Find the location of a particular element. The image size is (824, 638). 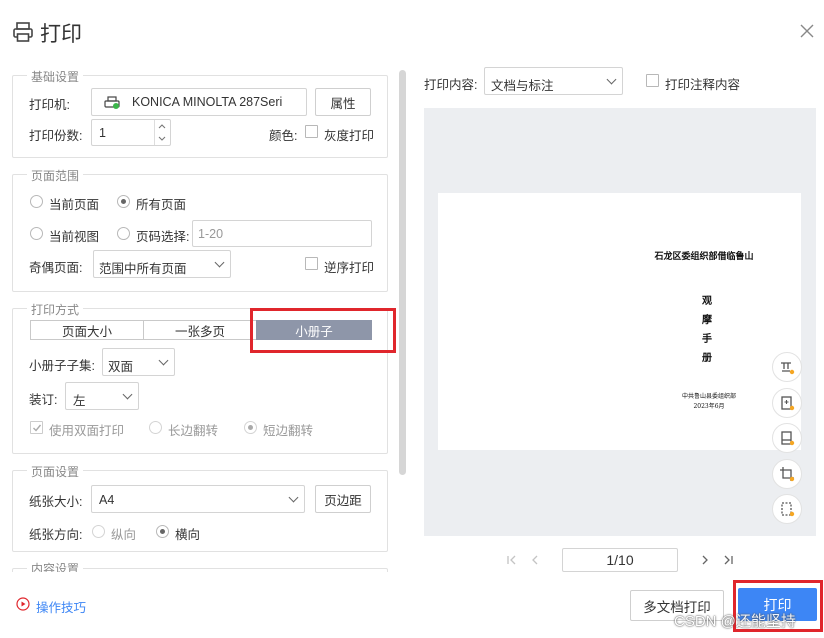

highlight-box-booklet is located at coordinates (323, 330).